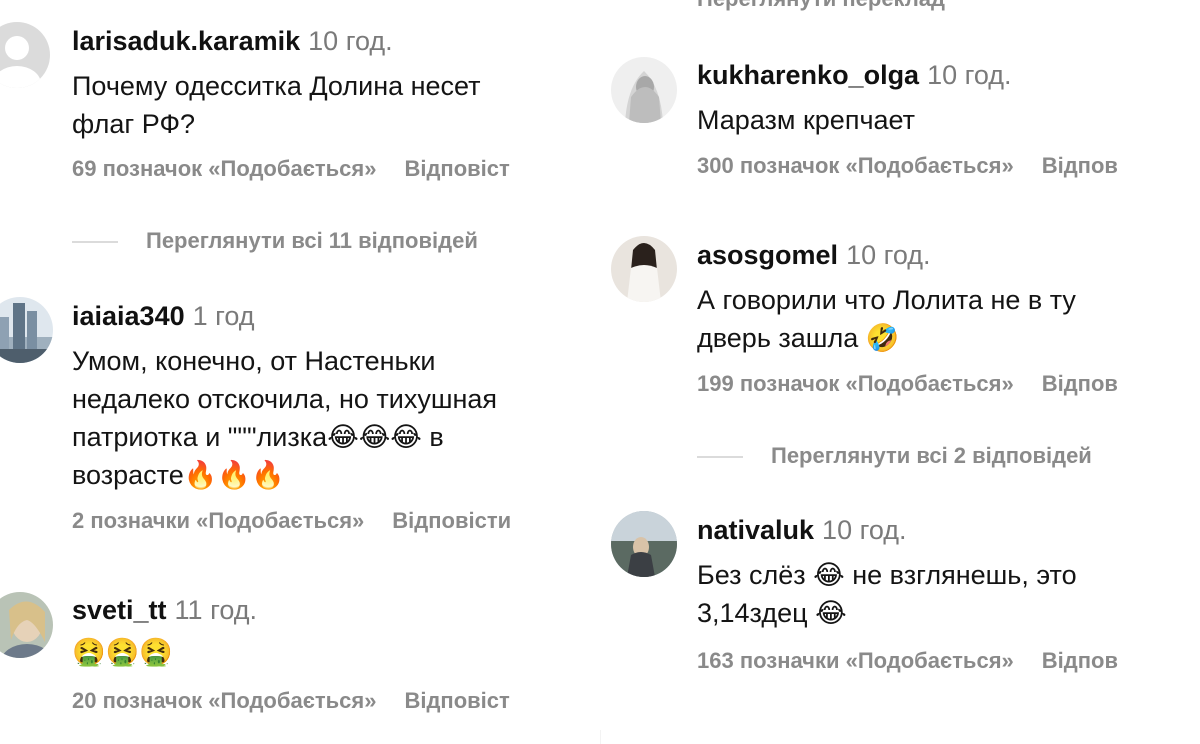 This screenshot has width=1200, height=744. What do you see at coordinates (186, 41) in the screenshot?
I see `comment-username: larisaduk.karamik` at bounding box center [186, 41].